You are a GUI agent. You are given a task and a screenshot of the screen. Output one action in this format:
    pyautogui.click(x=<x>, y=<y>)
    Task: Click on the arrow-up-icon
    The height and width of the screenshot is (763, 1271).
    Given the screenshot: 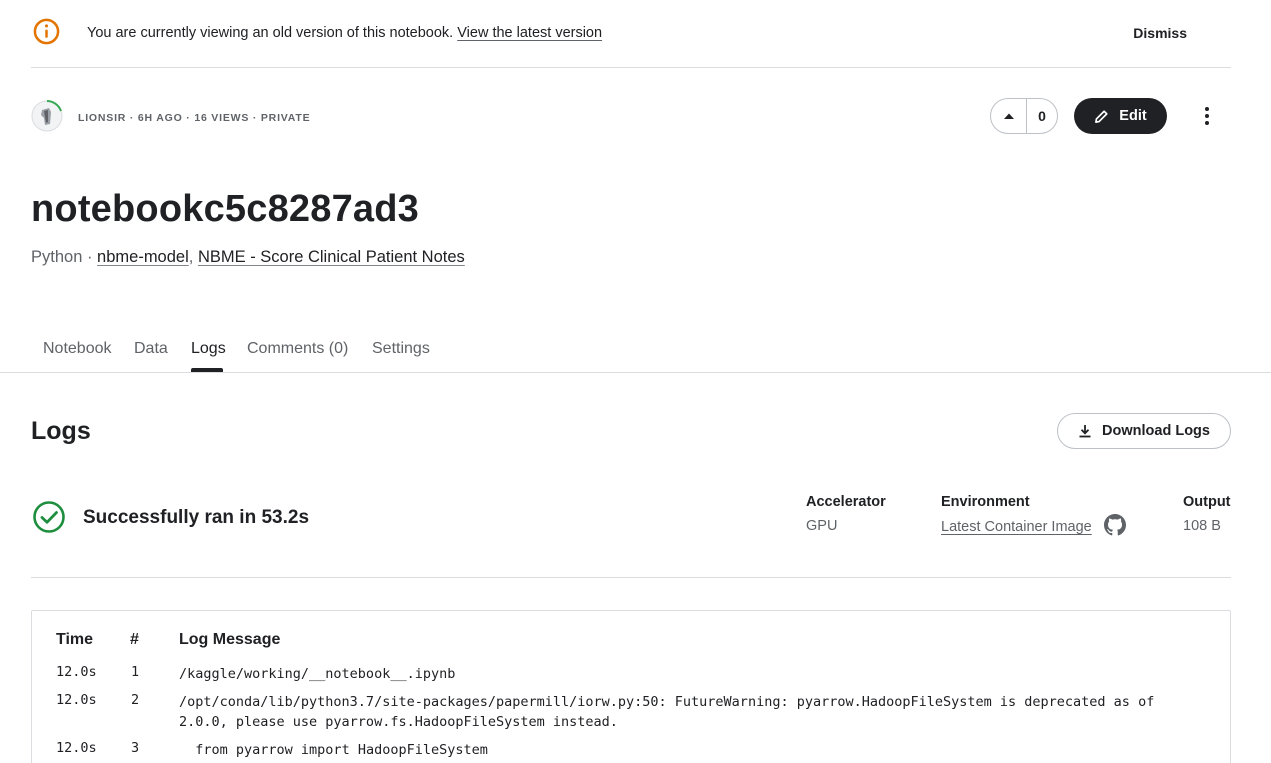 What is the action you would take?
    pyautogui.click(x=1008, y=116)
    